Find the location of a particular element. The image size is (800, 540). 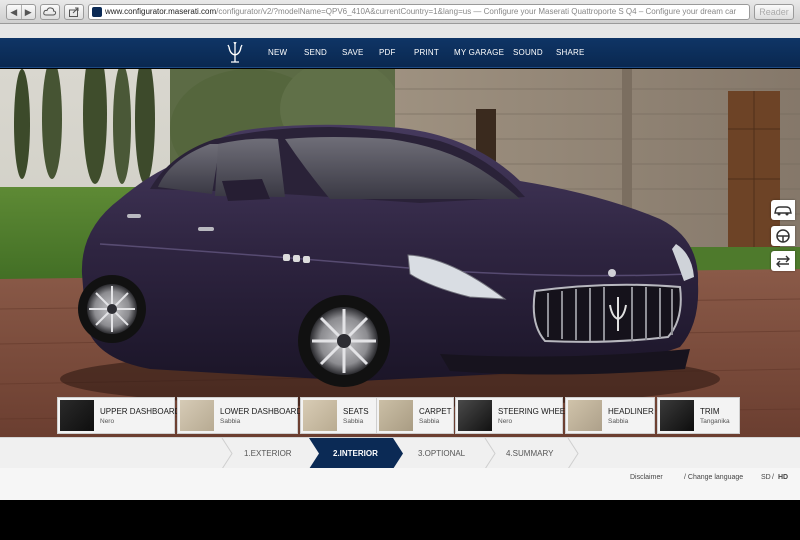

swatch-name: UPPER DASHBOARD is located at coordinates (140, 411).